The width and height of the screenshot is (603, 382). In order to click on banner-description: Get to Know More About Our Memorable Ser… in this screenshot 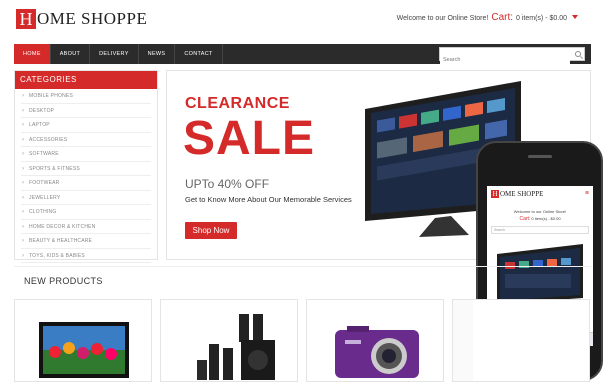, I will do `click(268, 199)`.